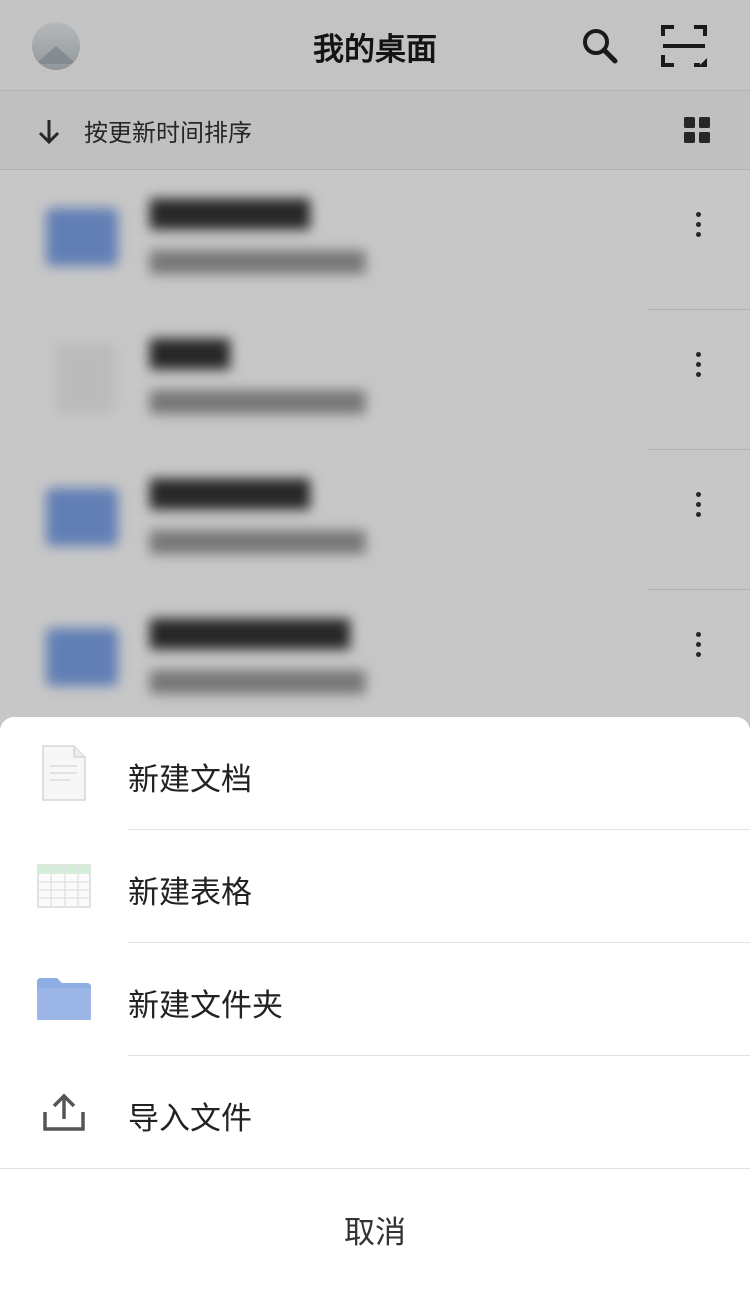  Describe the element at coordinates (190, 1119) in the screenshot. I see `import-file-label: 导入文件` at that location.